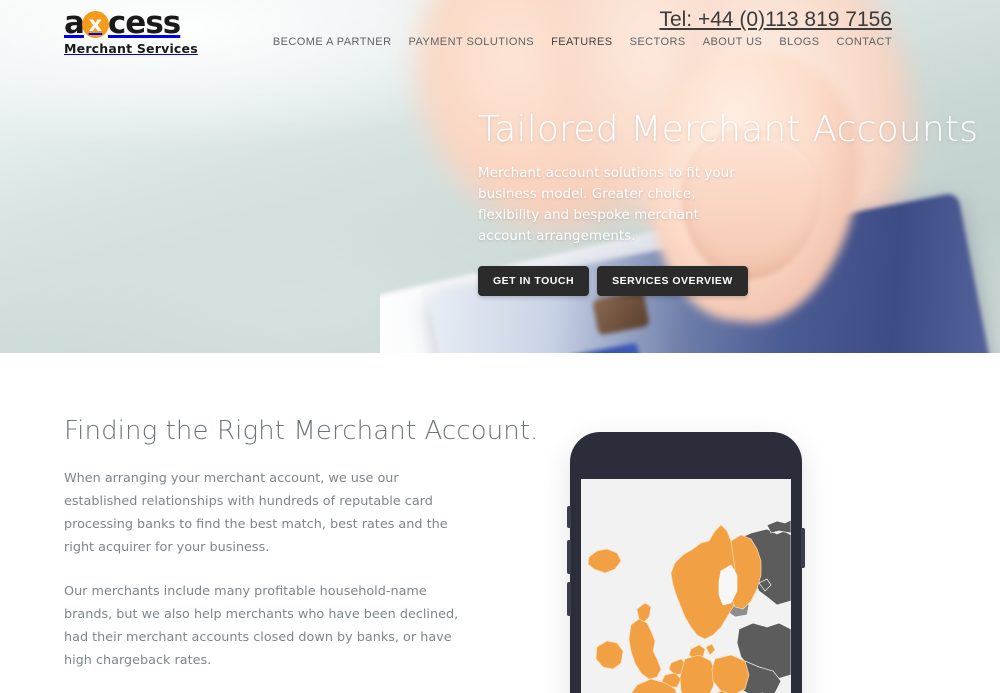  What do you see at coordinates (733, 42) in the screenshot?
I see `nav-item-about-us: ABOUT US` at bounding box center [733, 42].